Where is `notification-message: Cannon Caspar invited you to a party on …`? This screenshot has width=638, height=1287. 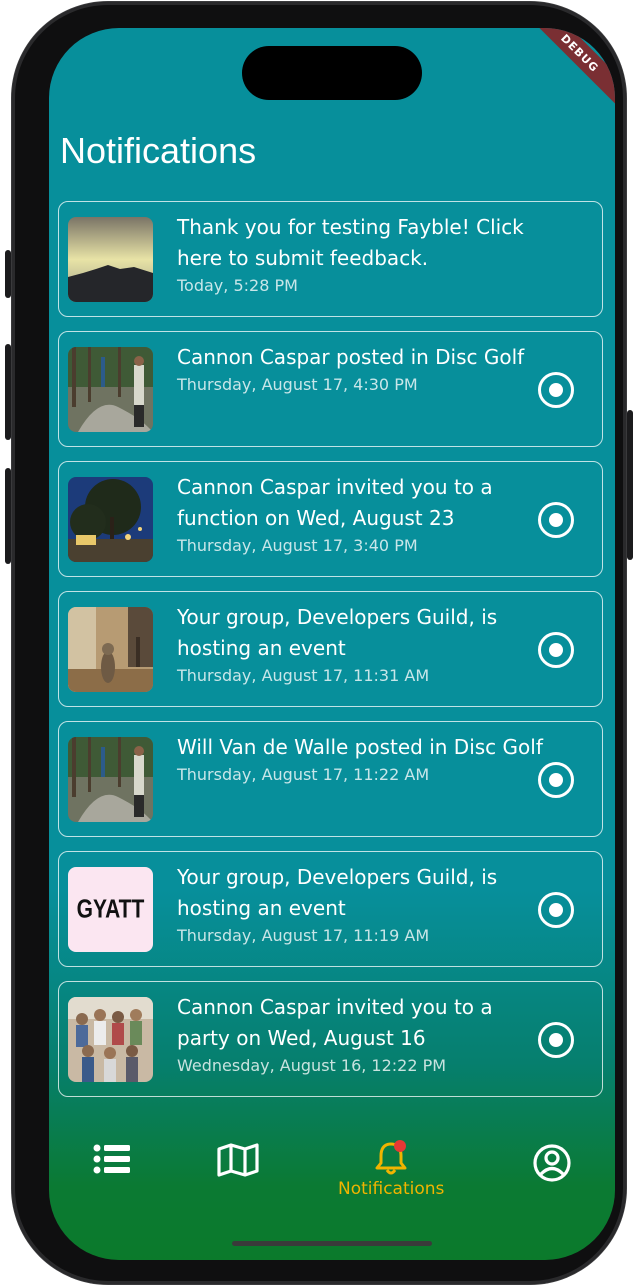 notification-message: Cannon Caspar invited you to a party on … is located at coordinates (335, 1022).